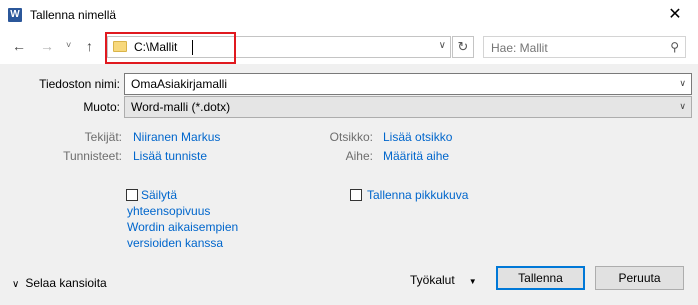 This screenshot has width=698, height=305. I want to click on browse-folders-label: Selaa kansioita, so click(66, 283).